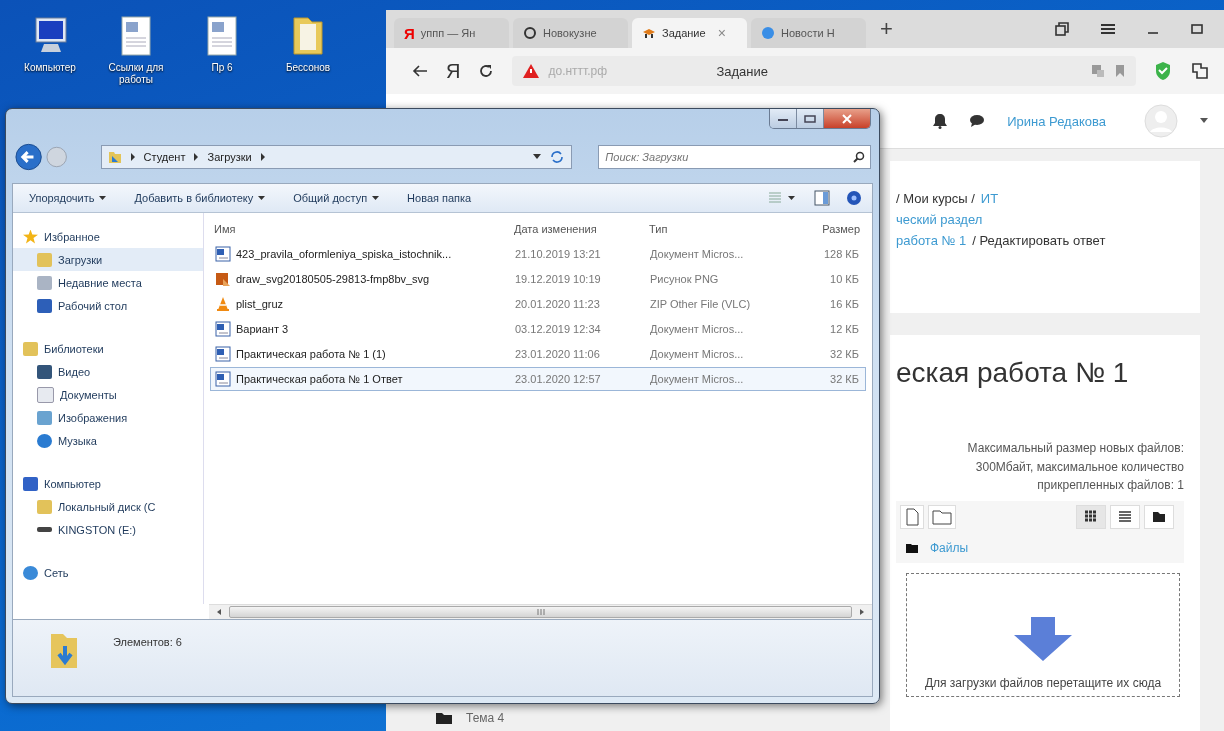 The height and width of the screenshot is (731, 1224). Describe the element at coordinates (570, 33) in the screenshot. I see `browser-tab: Новокузне` at that location.